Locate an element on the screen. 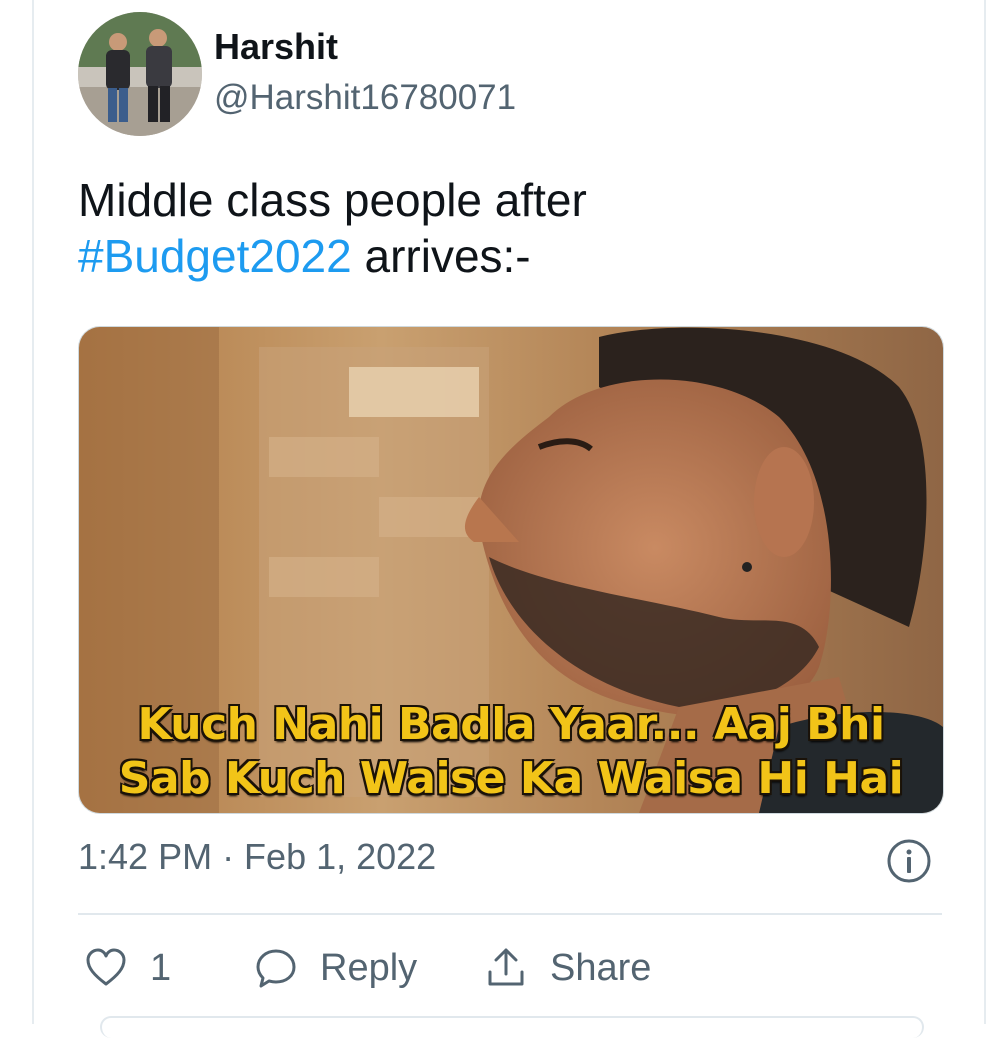 The height and width of the screenshot is (1038, 1008). media-caption-line1: Kuch Nahi Badla Yaar... Aaj Bhi is located at coordinates (511, 724).